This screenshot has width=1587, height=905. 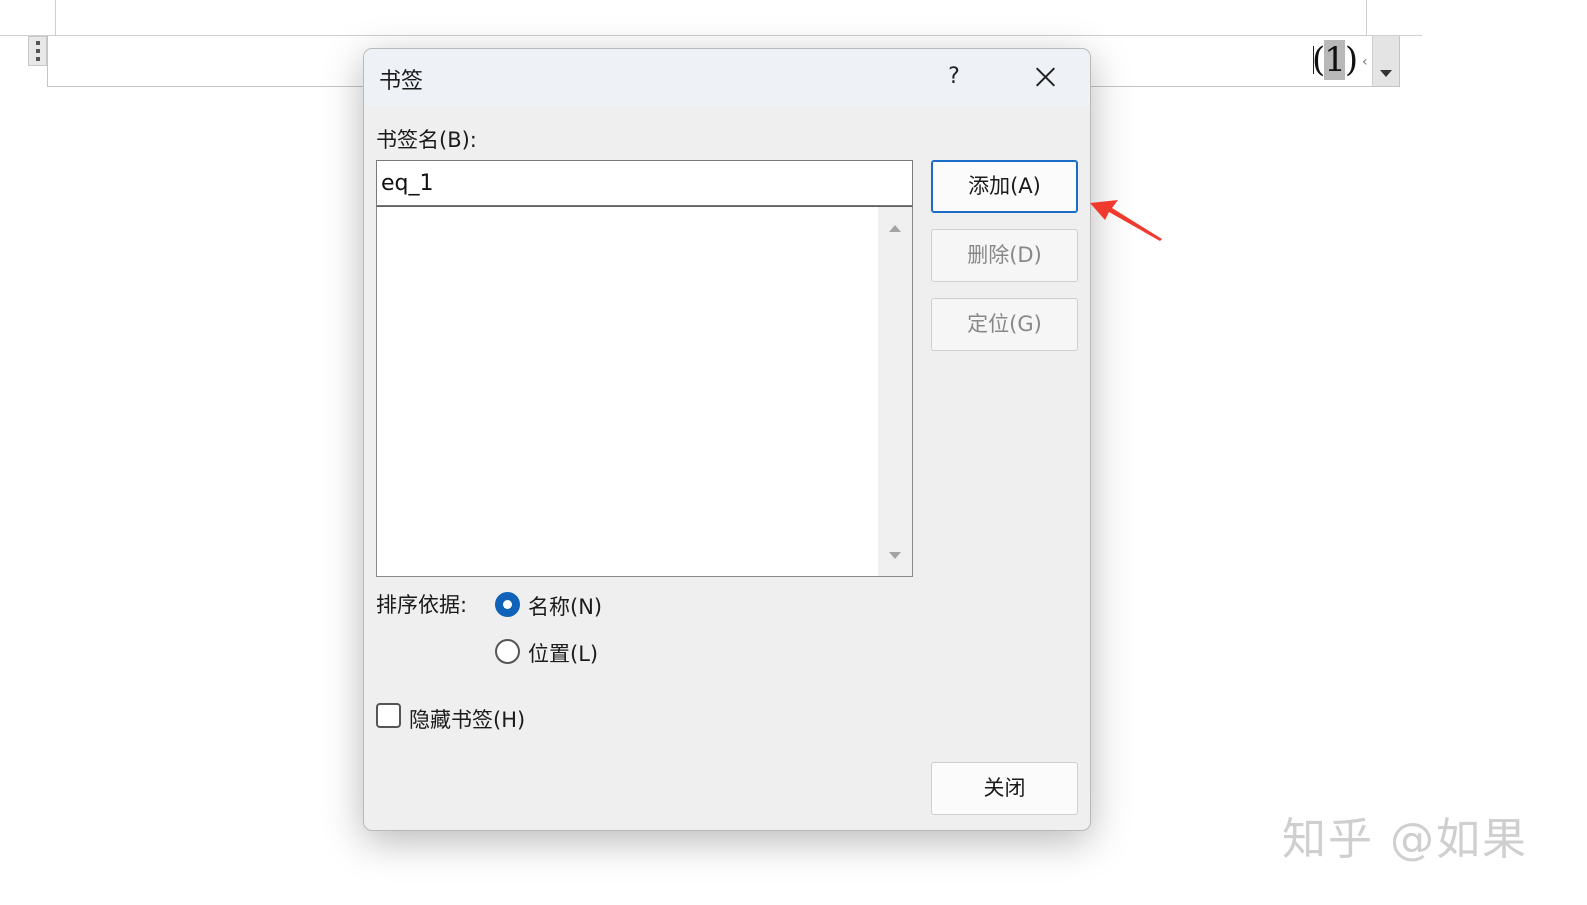 I want to click on page-margin-line-right, so click(x=1366, y=17).